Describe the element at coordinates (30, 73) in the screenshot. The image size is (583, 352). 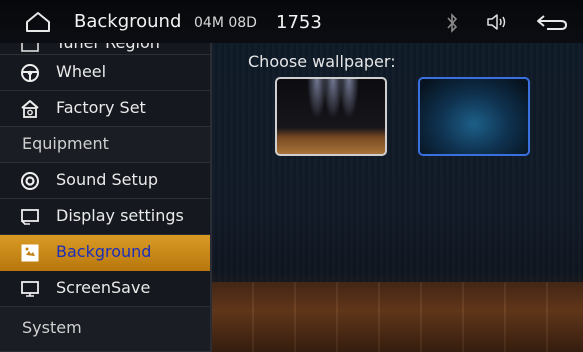
I see `steering-wheel-icon` at that location.